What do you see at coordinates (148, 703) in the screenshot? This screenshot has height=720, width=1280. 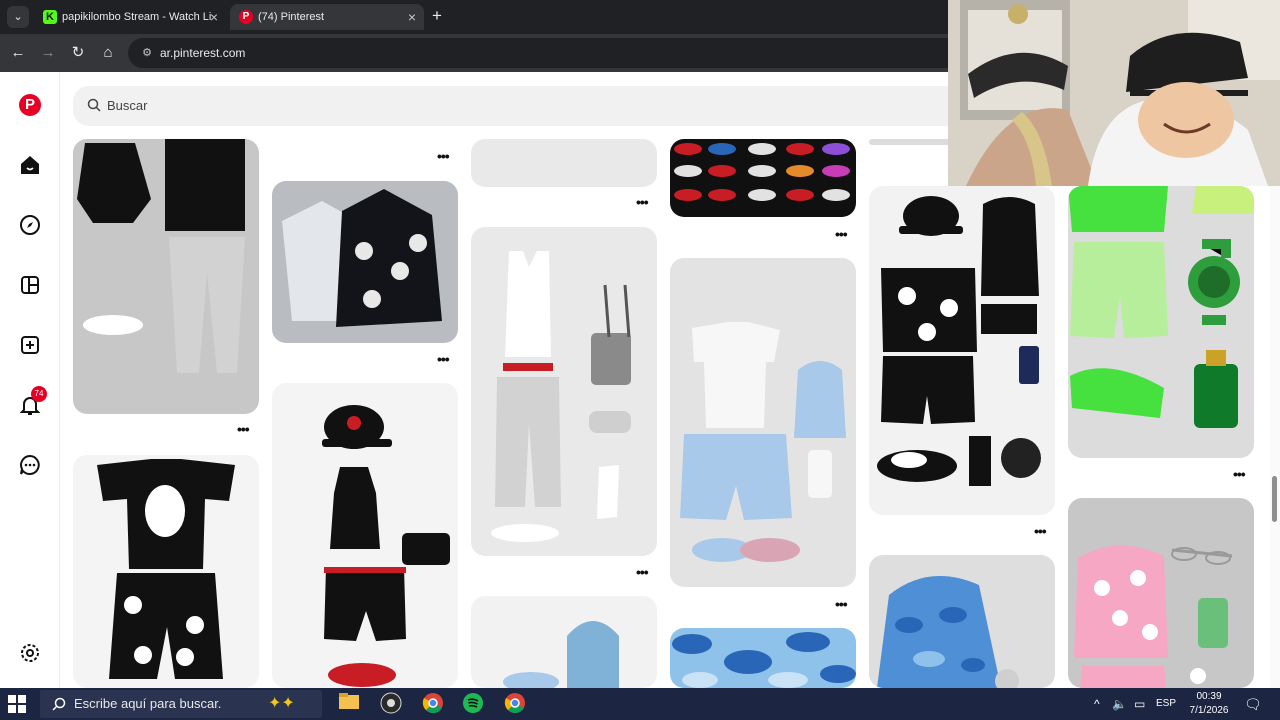 I see `taskbar-search-placeholder: Escribe aquí para buscar.` at bounding box center [148, 703].